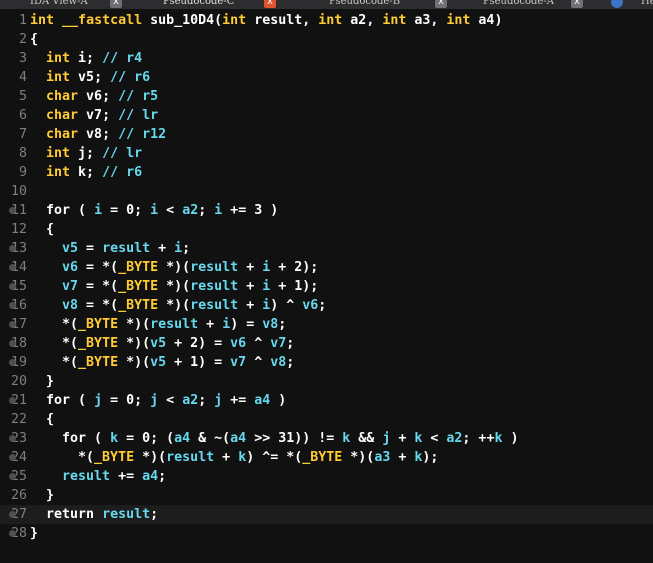 This screenshot has width=653, height=563. I want to click on tab-hex-view: He, so click(647, 4).